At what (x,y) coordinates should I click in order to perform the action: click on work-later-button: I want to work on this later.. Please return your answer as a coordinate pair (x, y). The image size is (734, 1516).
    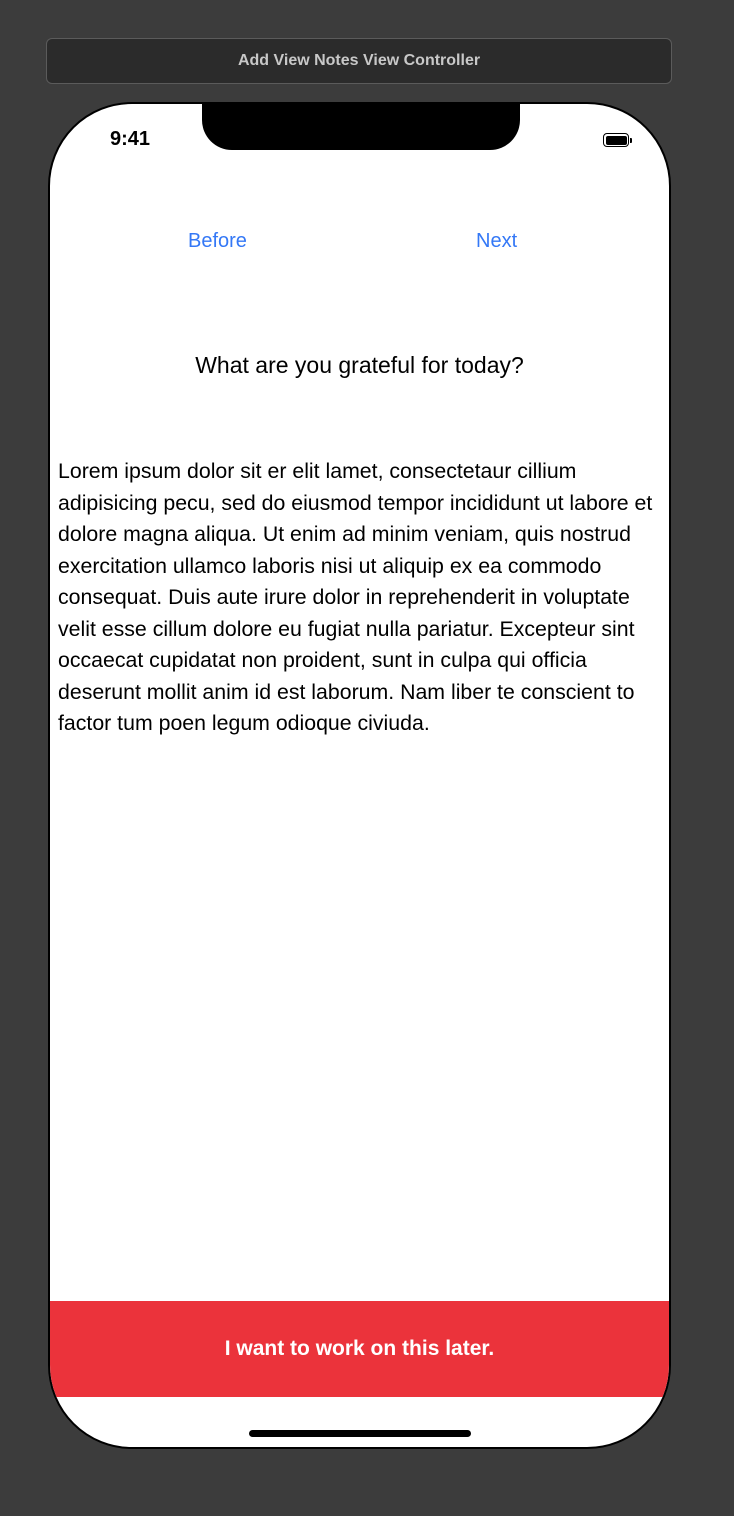
    Looking at the image, I should click on (359, 1349).